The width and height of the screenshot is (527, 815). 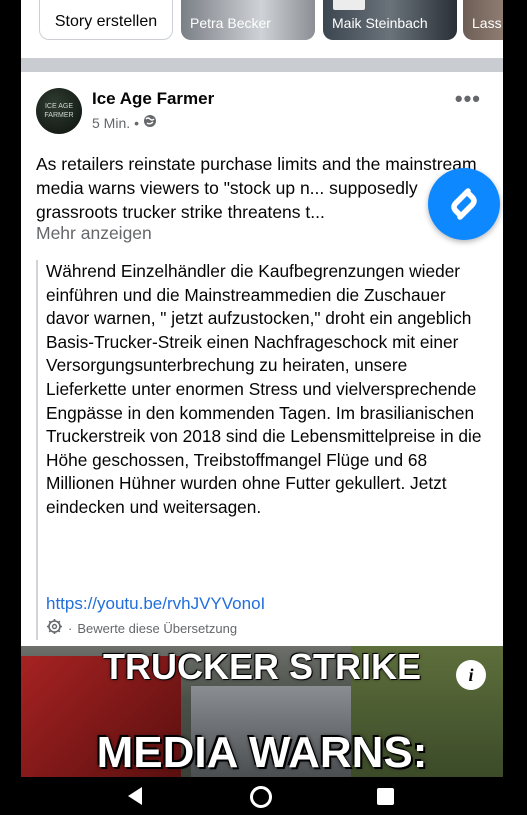 I want to click on see-more-link: Mehr anzeigen, so click(x=94, y=233).